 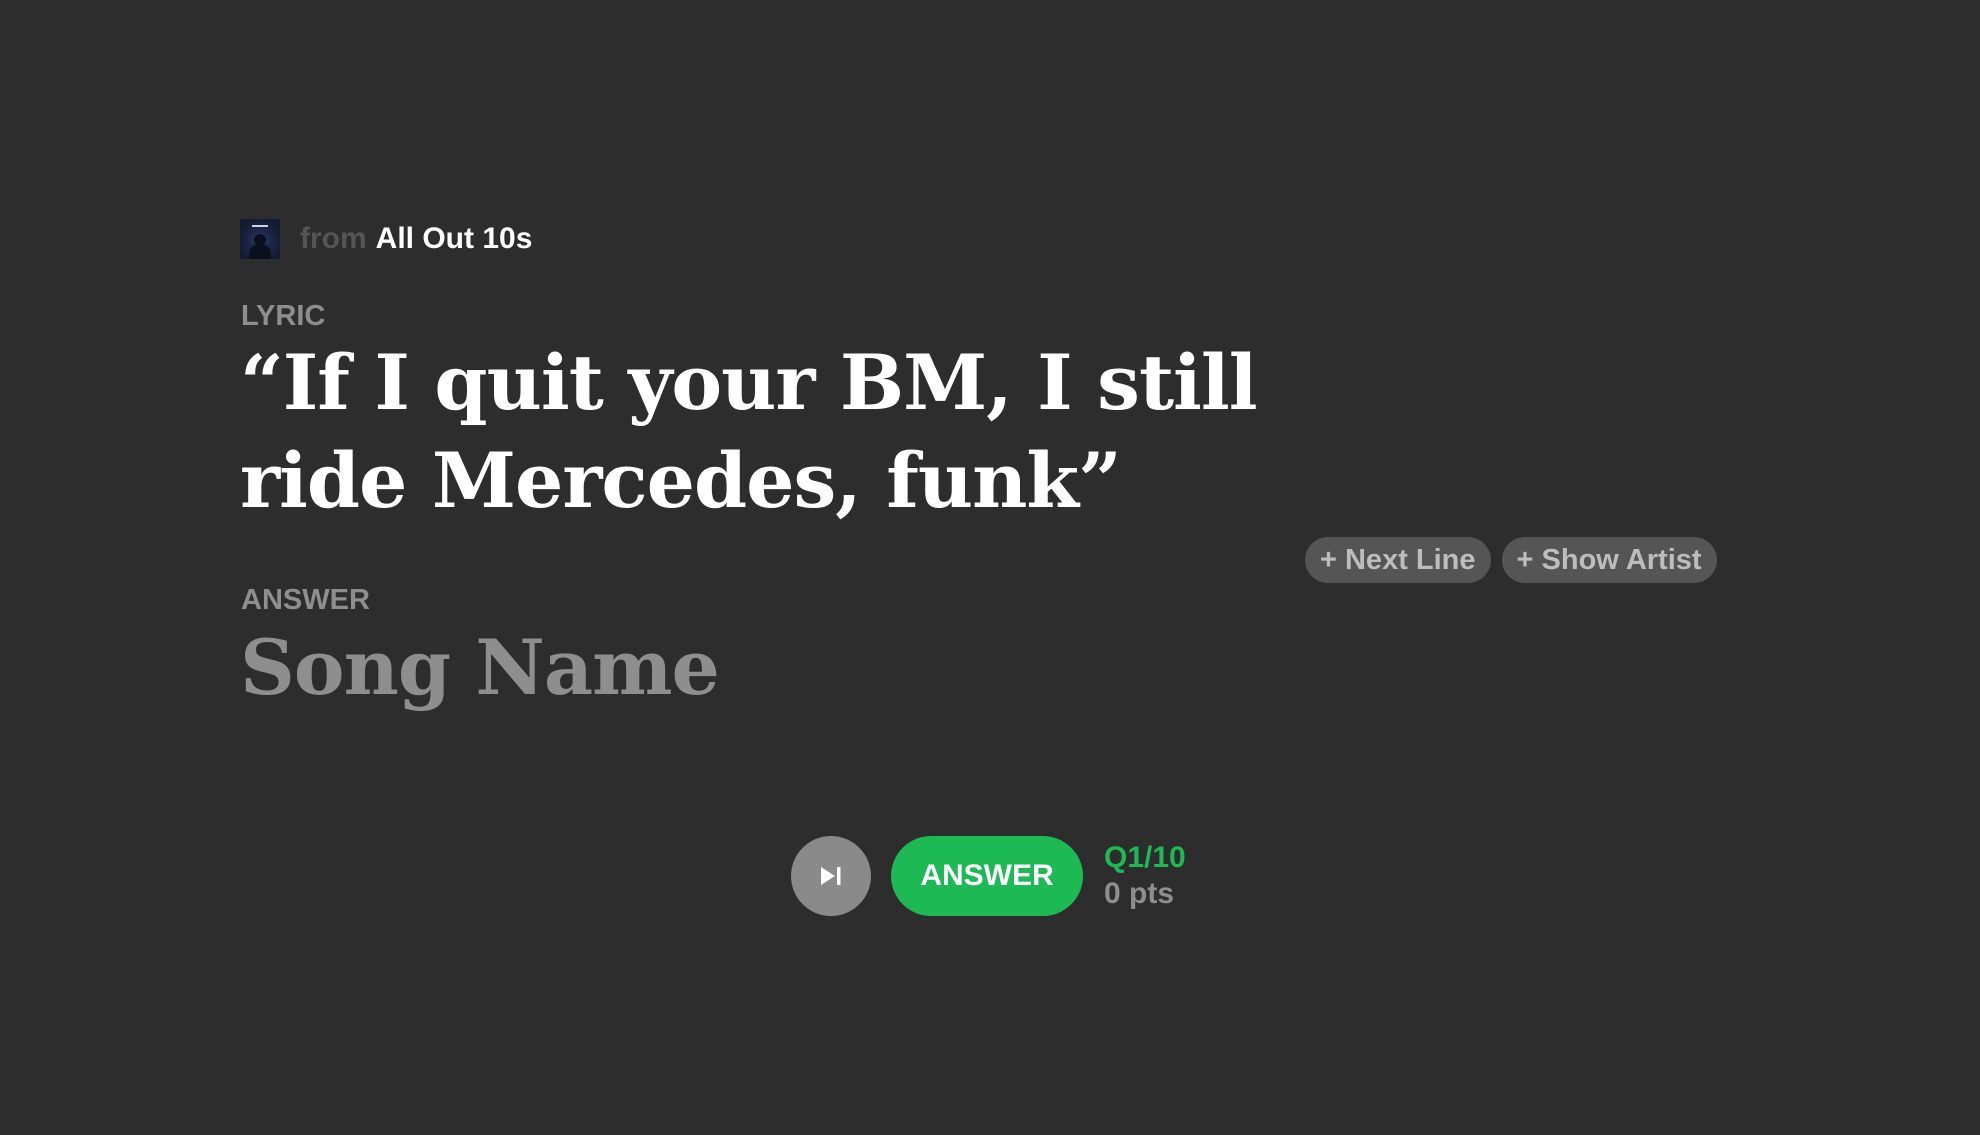 I want to click on from-label: from, so click(x=333, y=238).